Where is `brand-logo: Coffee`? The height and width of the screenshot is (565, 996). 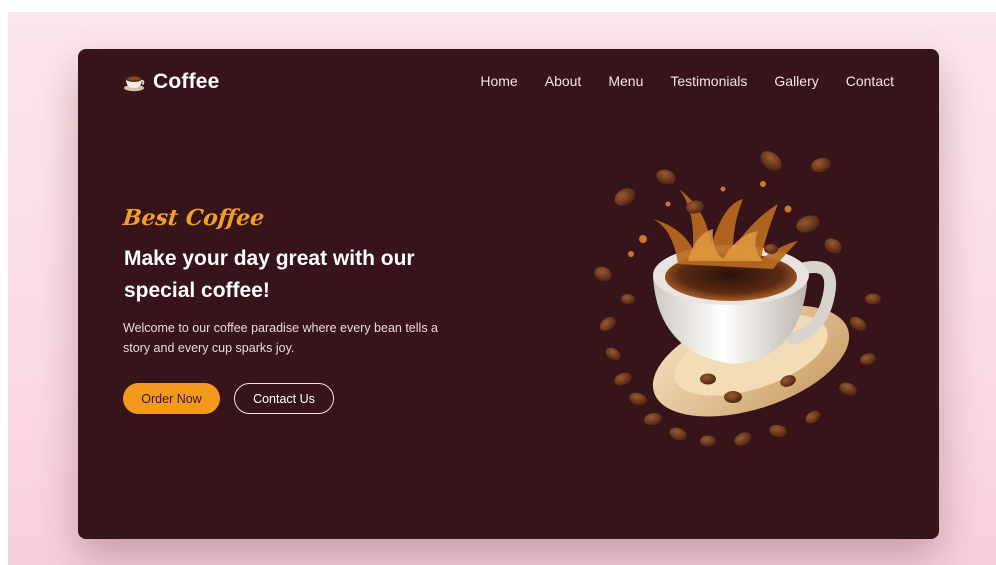
brand-logo: Coffee is located at coordinates (171, 82).